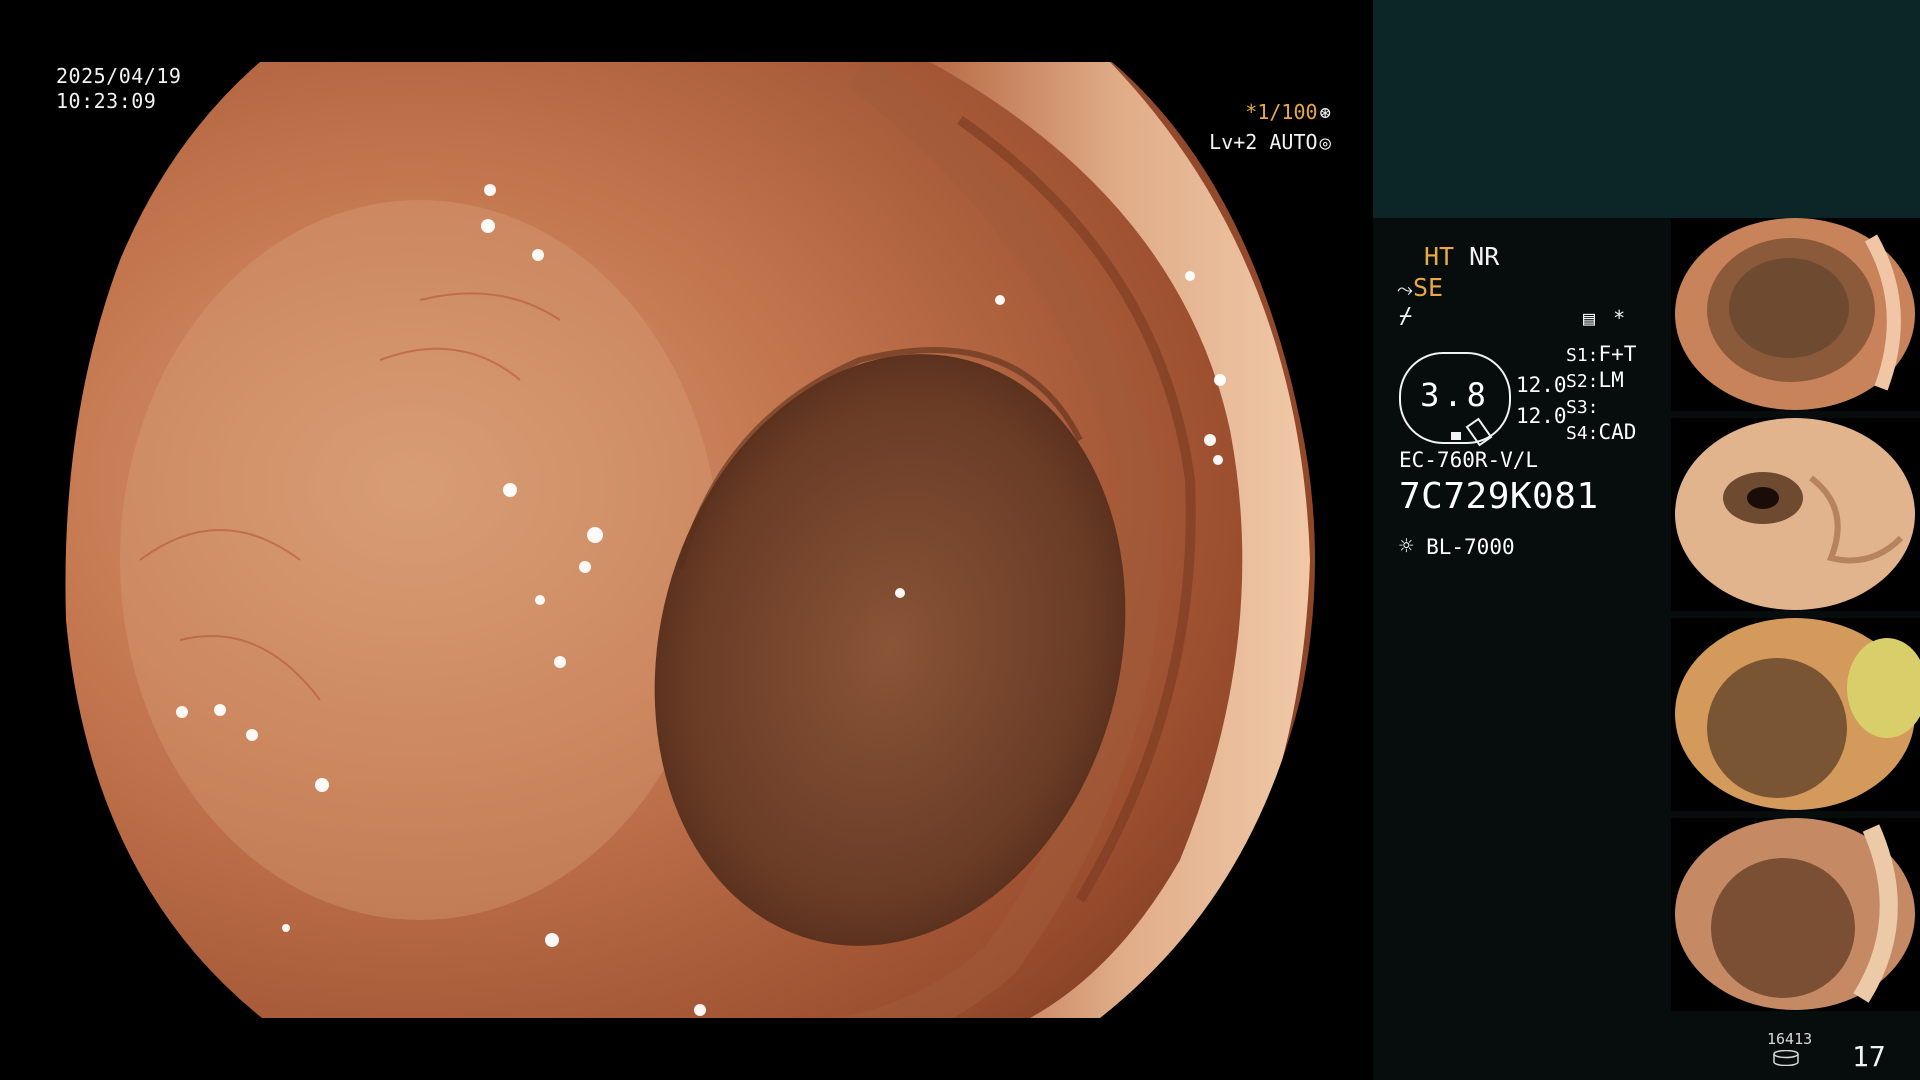 The height and width of the screenshot is (1080, 1920). What do you see at coordinates (1582, 381) in the screenshot?
I see `s2-label: S2:` at bounding box center [1582, 381].